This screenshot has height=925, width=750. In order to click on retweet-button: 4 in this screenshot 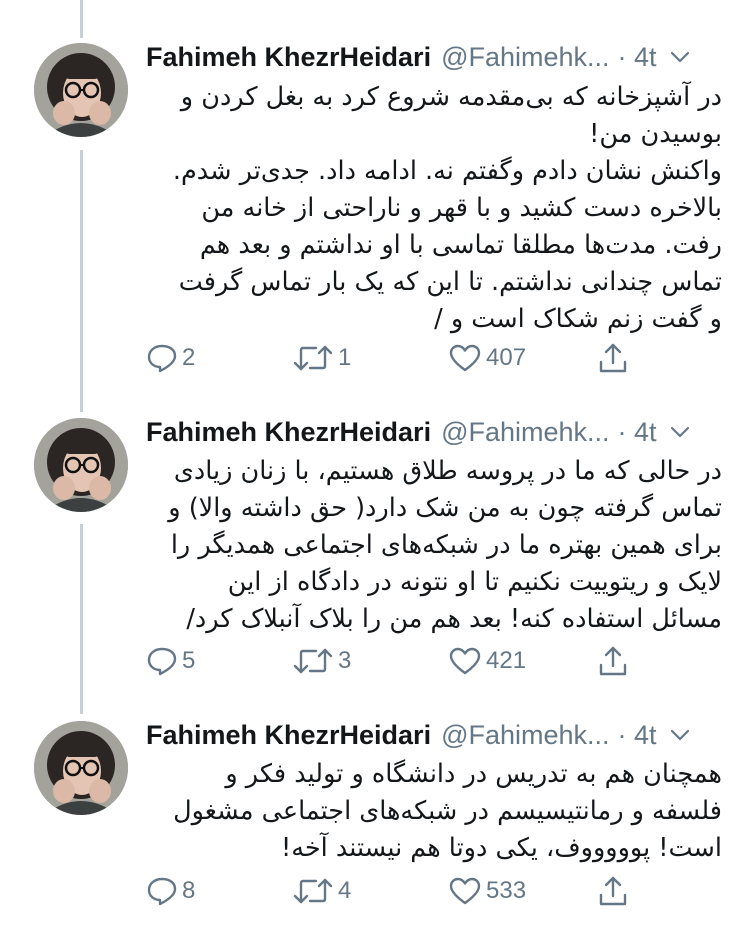, I will do `click(321, 891)`.